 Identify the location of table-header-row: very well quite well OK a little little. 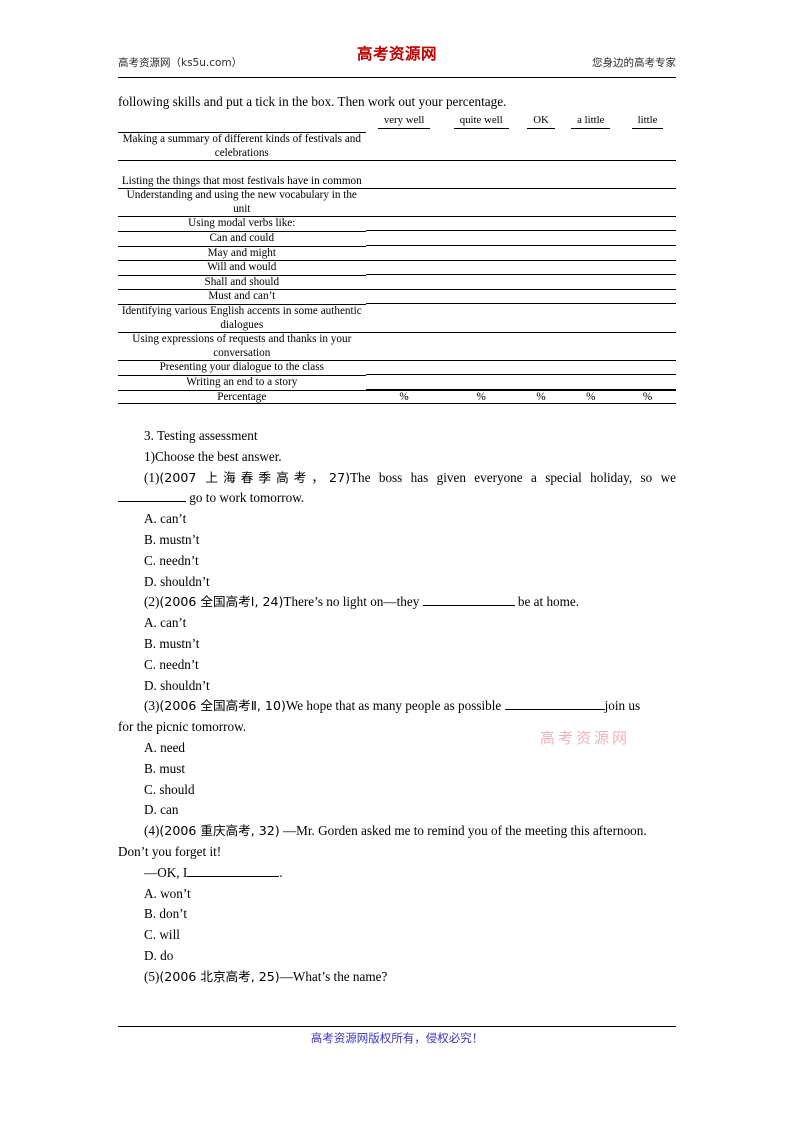
(397, 121).